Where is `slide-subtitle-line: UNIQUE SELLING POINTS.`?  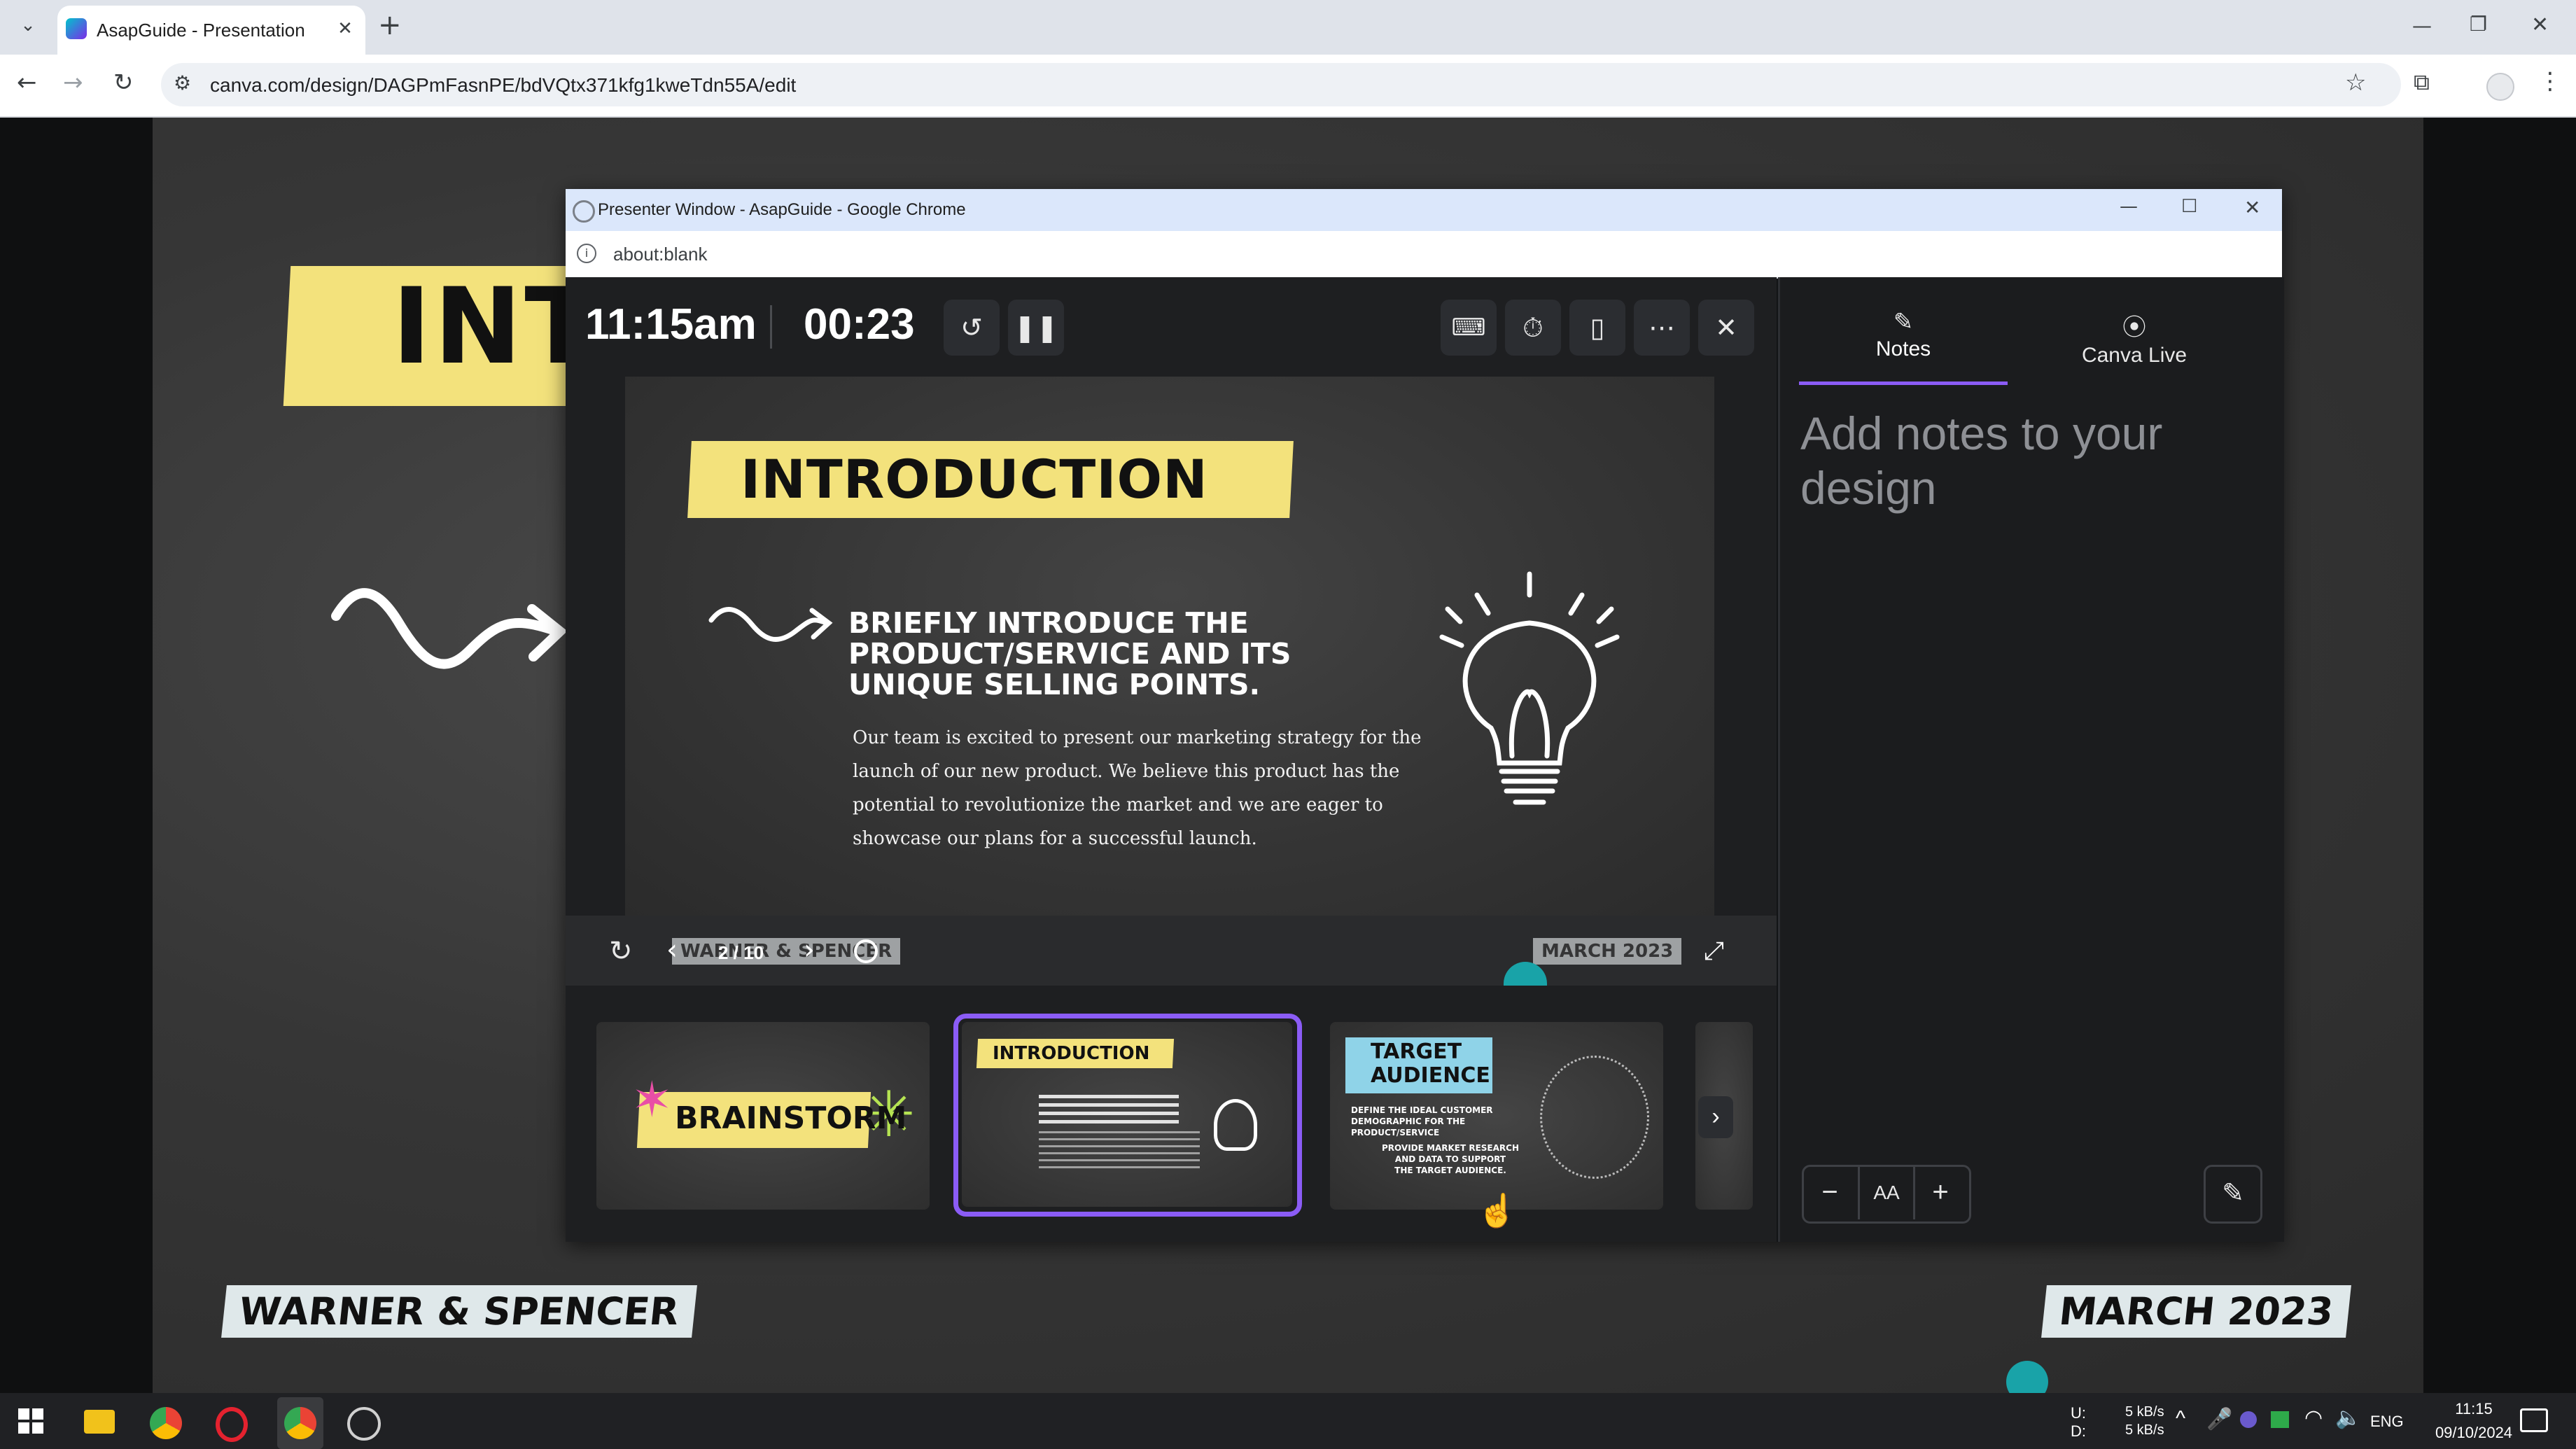
slide-subtitle-line: UNIQUE SELLING POINTS. is located at coordinates (1054, 684).